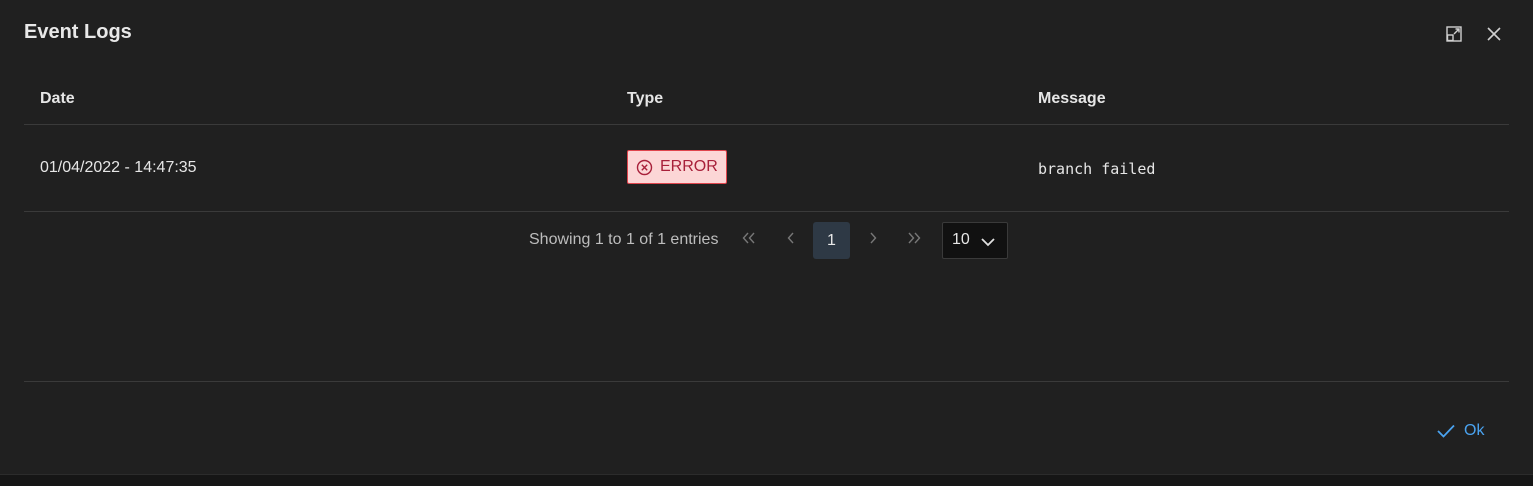  I want to click on pagination-info: Showing 1 to 1 of 1 entries, so click(624, 239).